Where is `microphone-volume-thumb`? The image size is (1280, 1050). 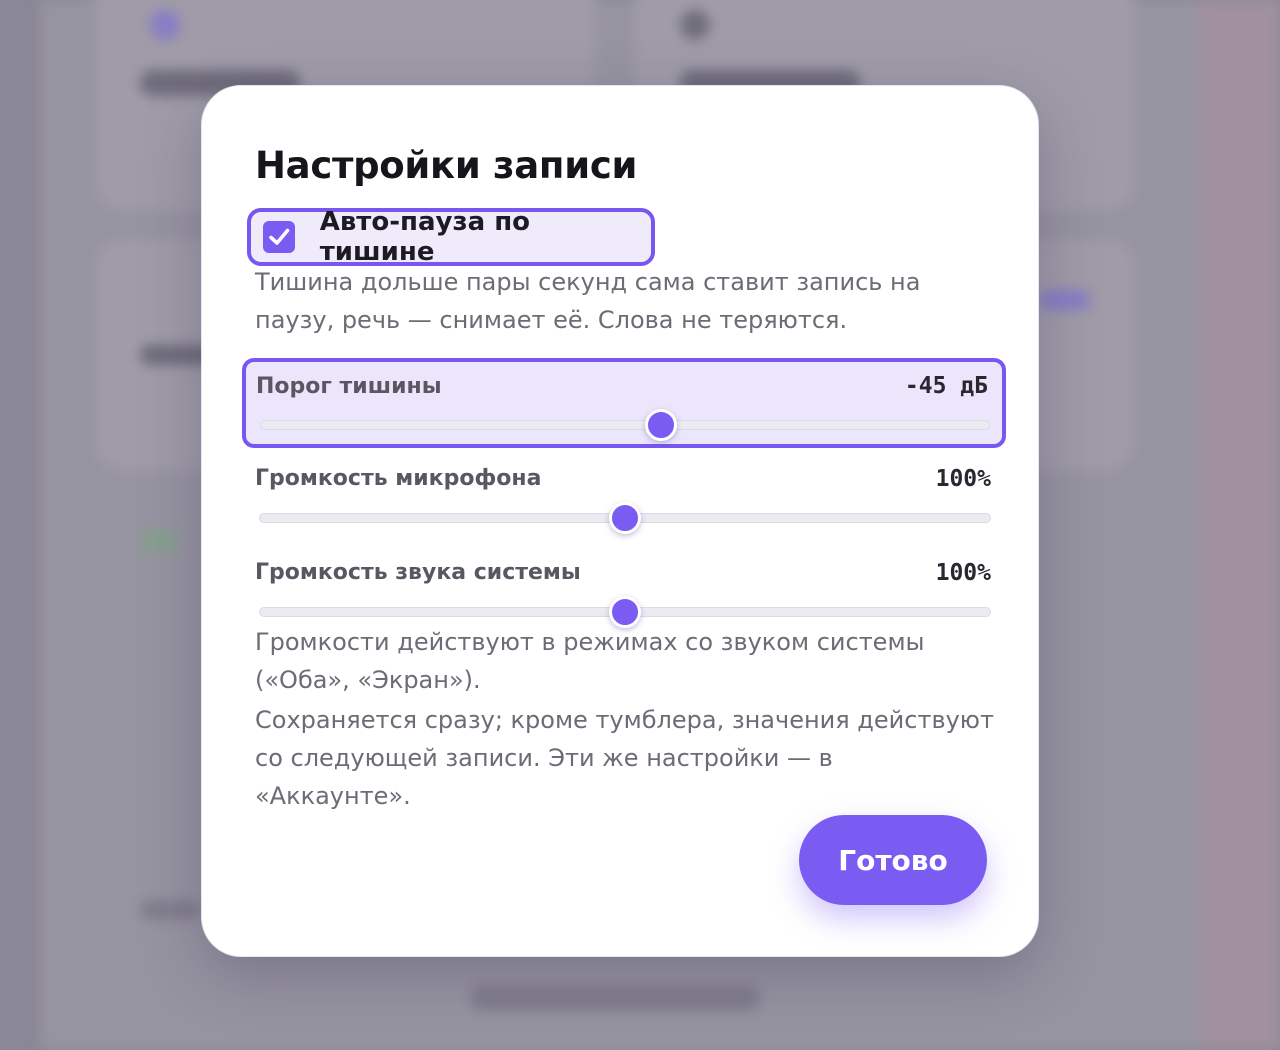 microphone-volume-thumb is located at coordinates (625, 518).